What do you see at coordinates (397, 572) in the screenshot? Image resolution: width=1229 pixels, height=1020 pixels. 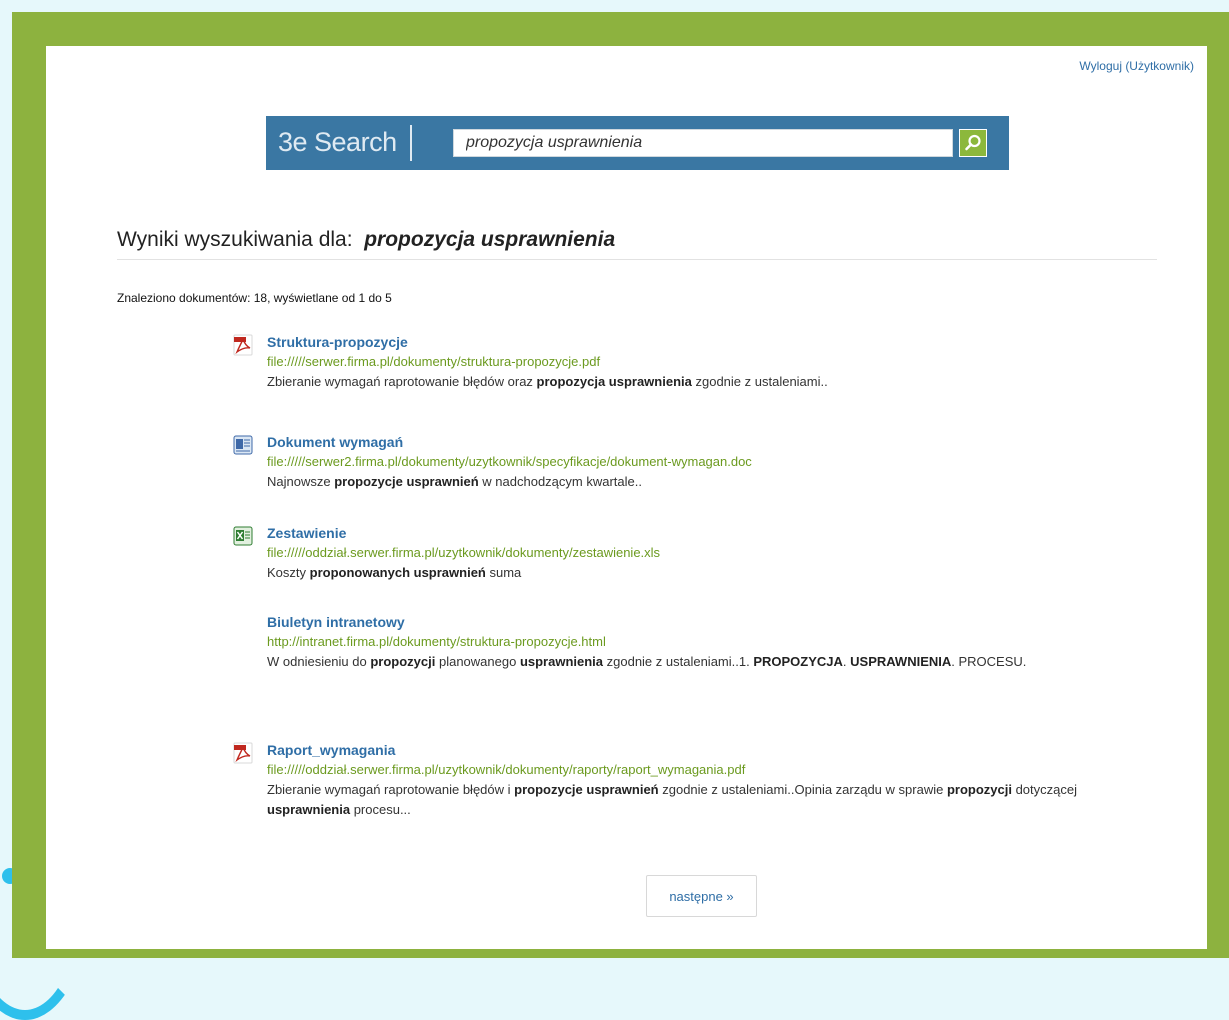 I see `snippet-highlight: proponowanych usprawnień` at bounding box center [397, 572].